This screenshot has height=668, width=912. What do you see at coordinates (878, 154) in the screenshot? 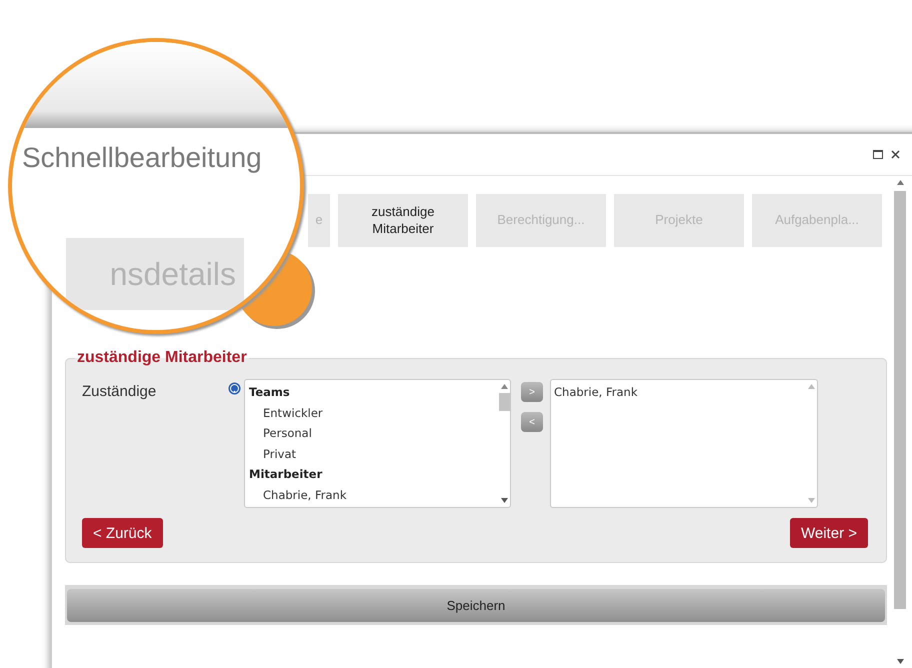
I see `maximize-icon` at bounding box center [878, 154].